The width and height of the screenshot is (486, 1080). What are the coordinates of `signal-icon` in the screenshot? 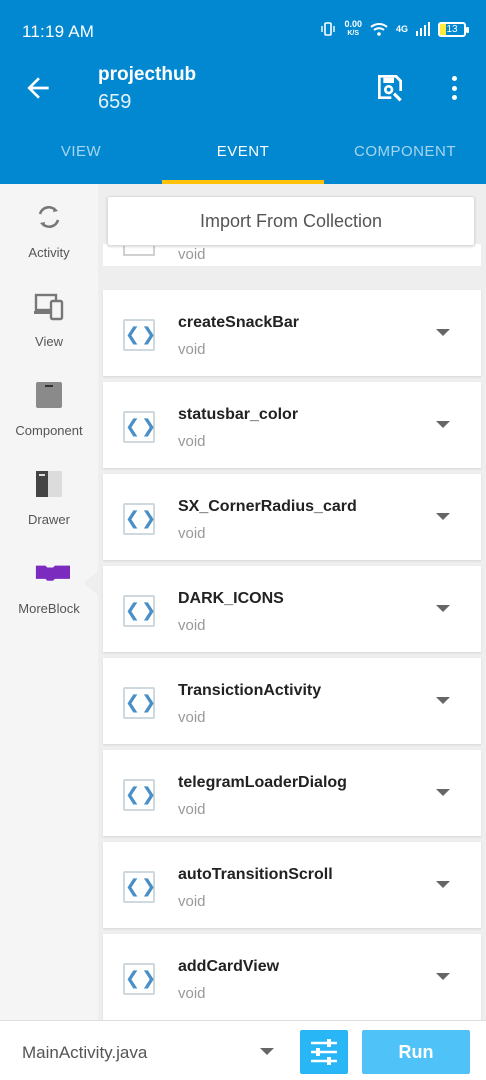 It's located at (423, 29).